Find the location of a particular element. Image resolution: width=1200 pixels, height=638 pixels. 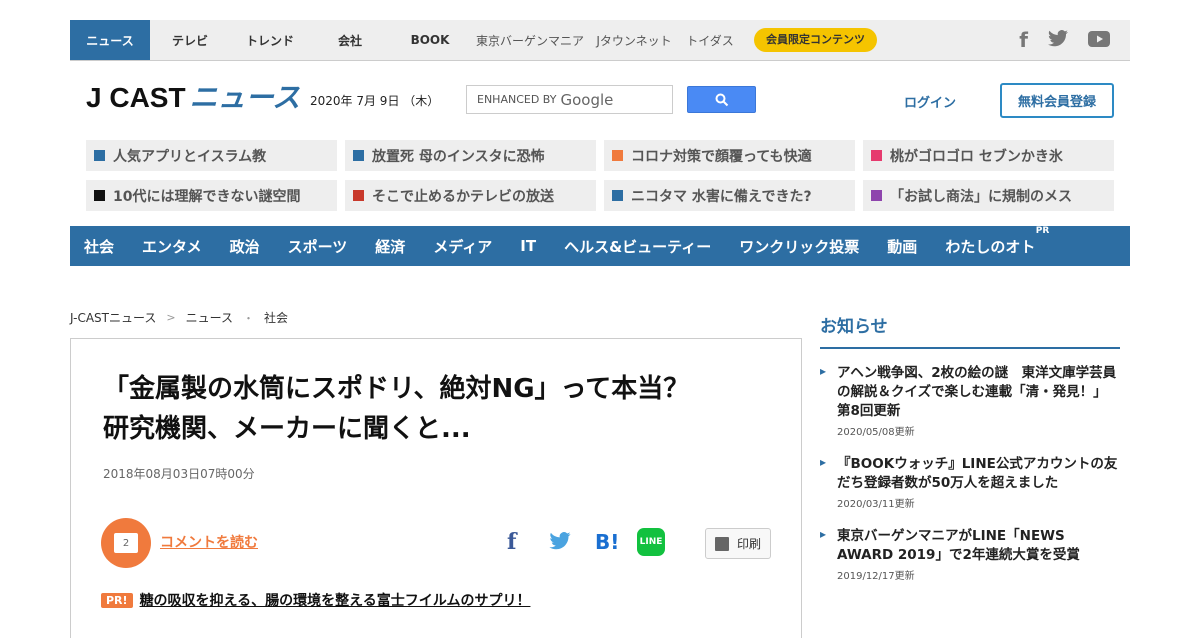

tab-jtown-net: Jタウンネット is located at coordinates (634, 40).